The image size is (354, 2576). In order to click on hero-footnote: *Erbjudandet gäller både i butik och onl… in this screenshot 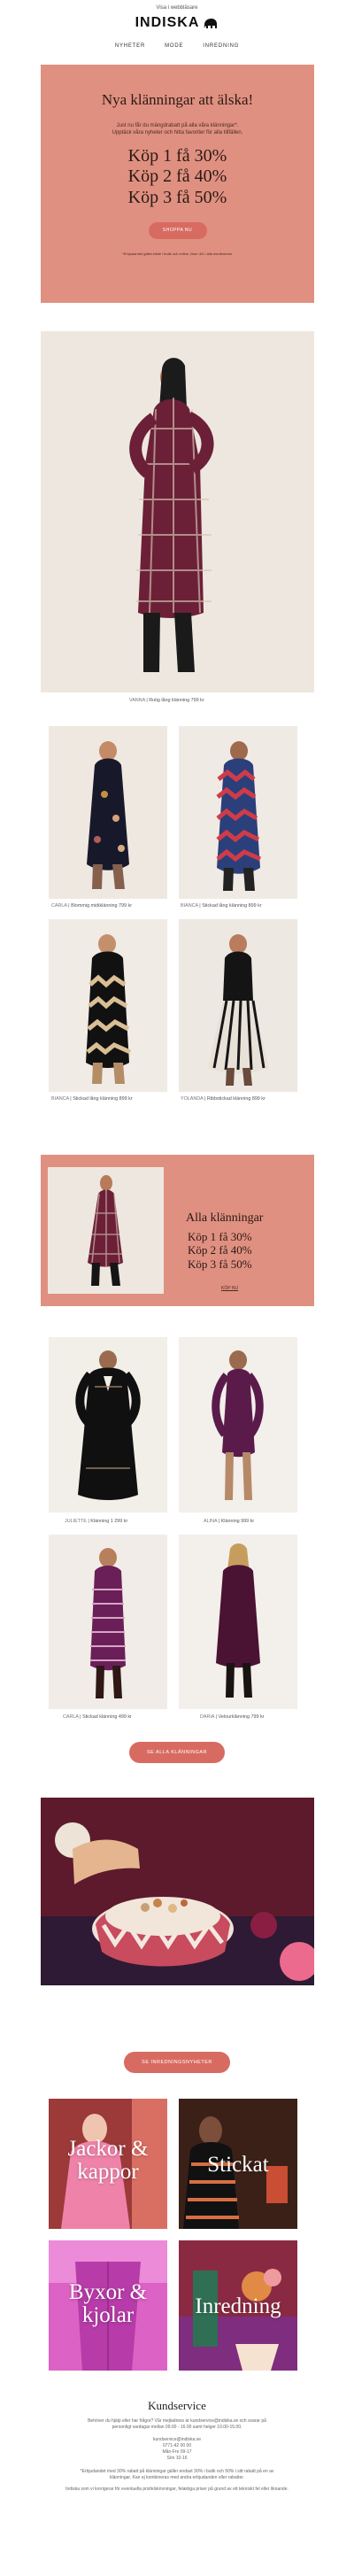, I will do `click(177, 253)`.